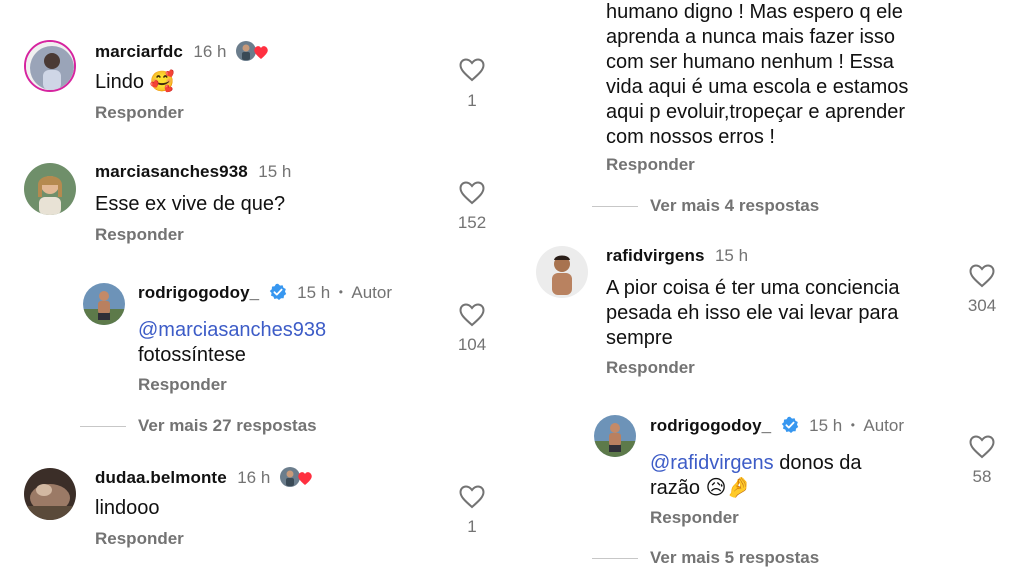 The height and width of the screenshot is (585, 1024). I want to click on comment-text-line: sempre, so click(639, 338).